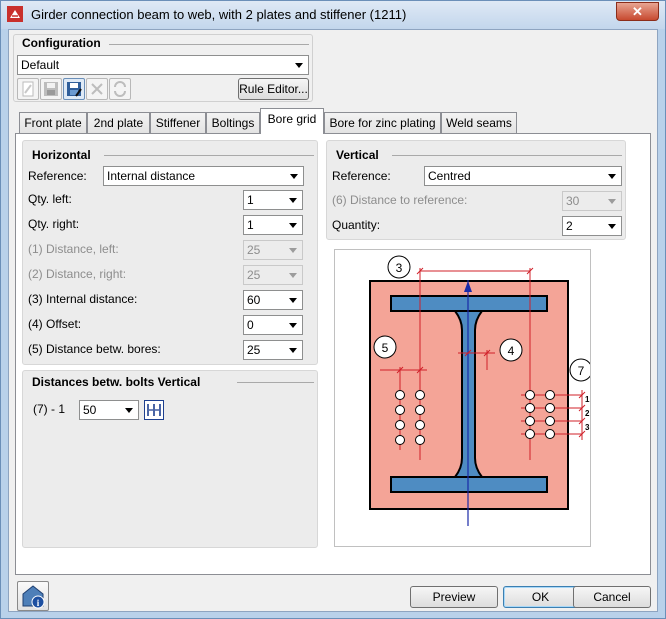  I want to click on horizontal-reference-select: Internal distance, so click(203, 176).